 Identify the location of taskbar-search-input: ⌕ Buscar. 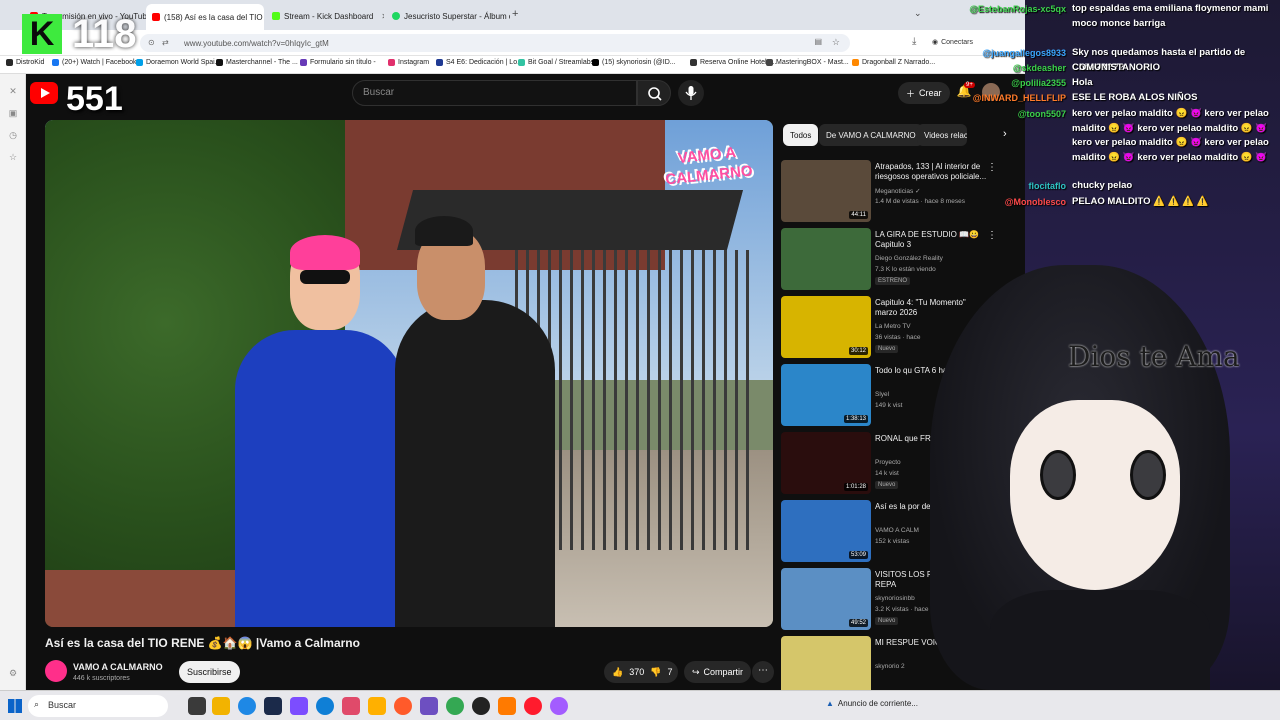
(98, 706).